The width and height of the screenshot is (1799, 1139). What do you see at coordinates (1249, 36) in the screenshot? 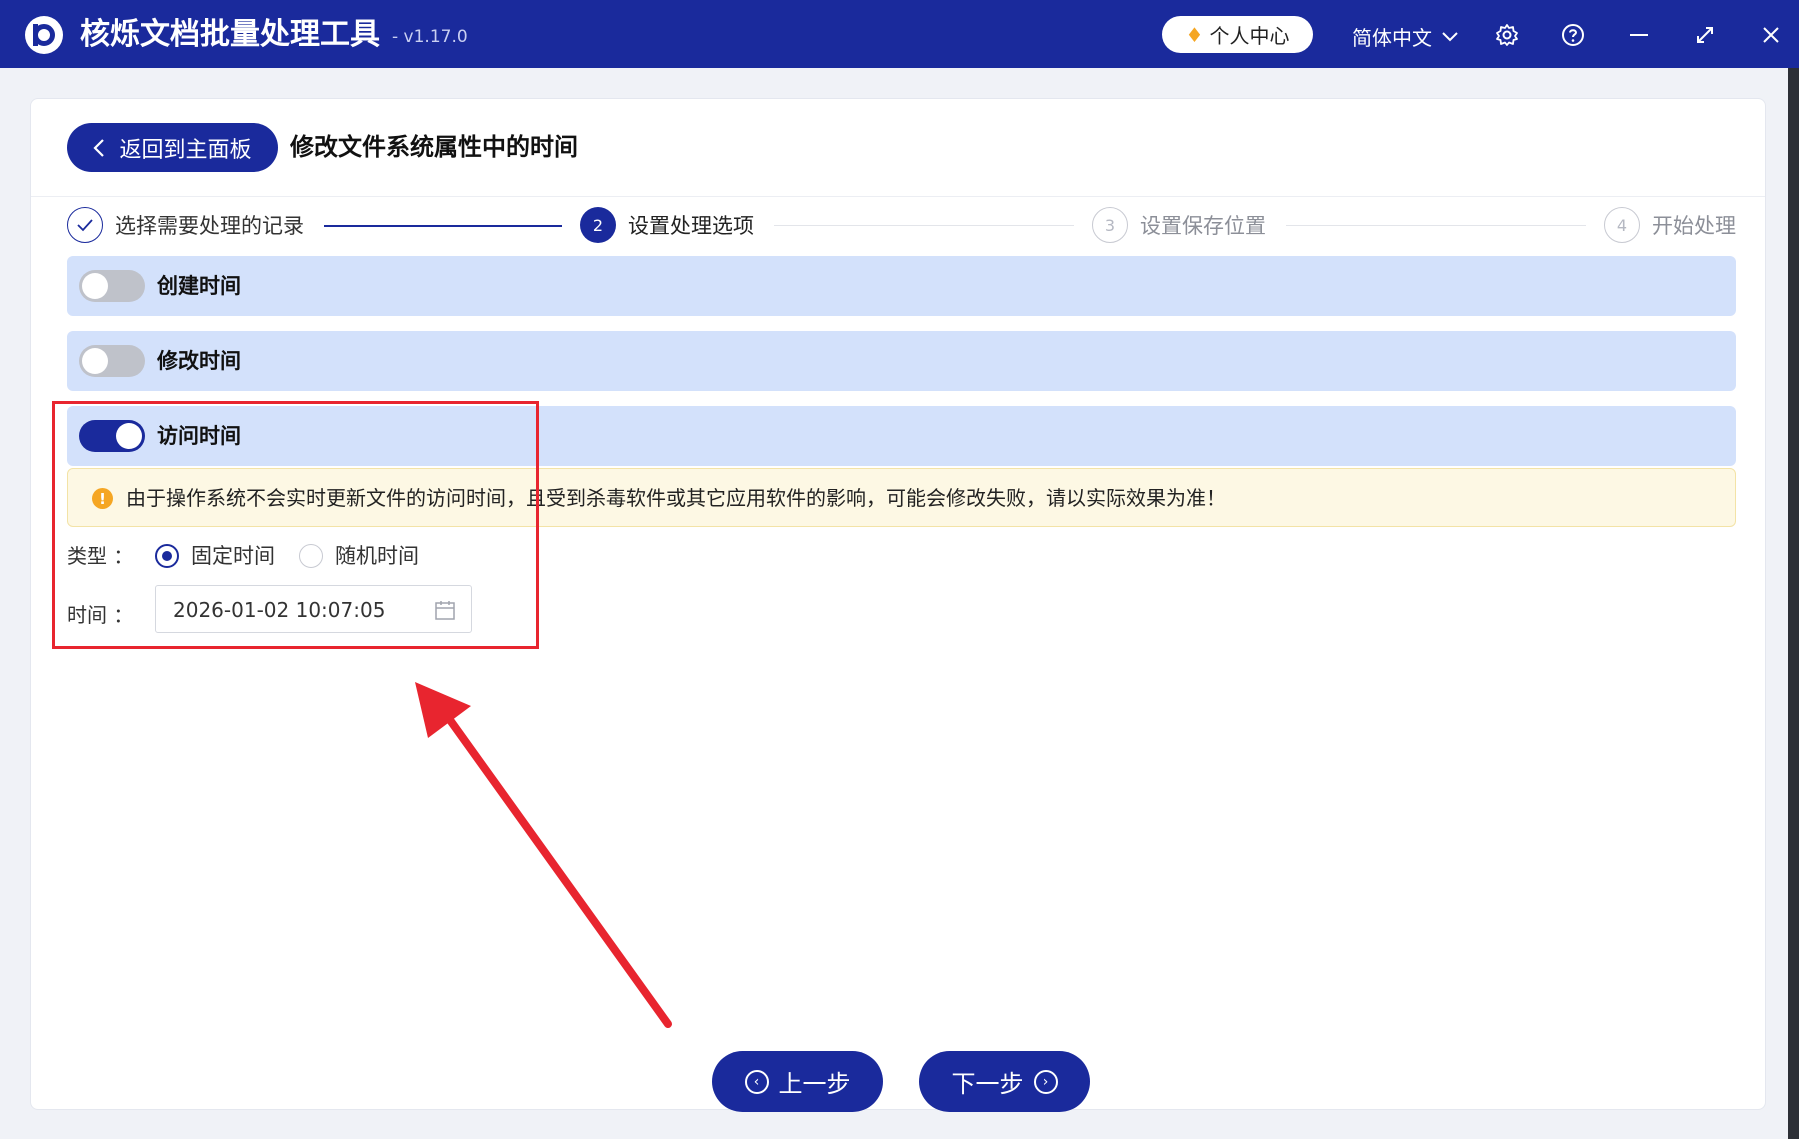
I see `user-center-label: 个人中心` at bounding box center [1249, 36].